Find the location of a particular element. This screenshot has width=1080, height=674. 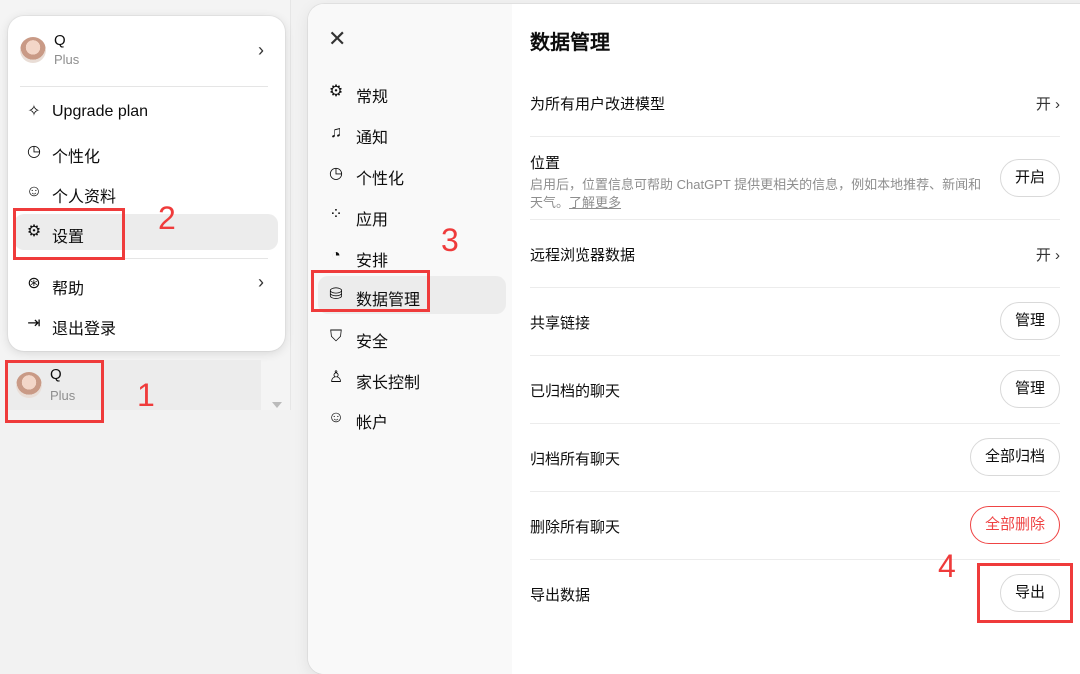

menu-item-label: 帮助 is located at coordinates (68, 289).